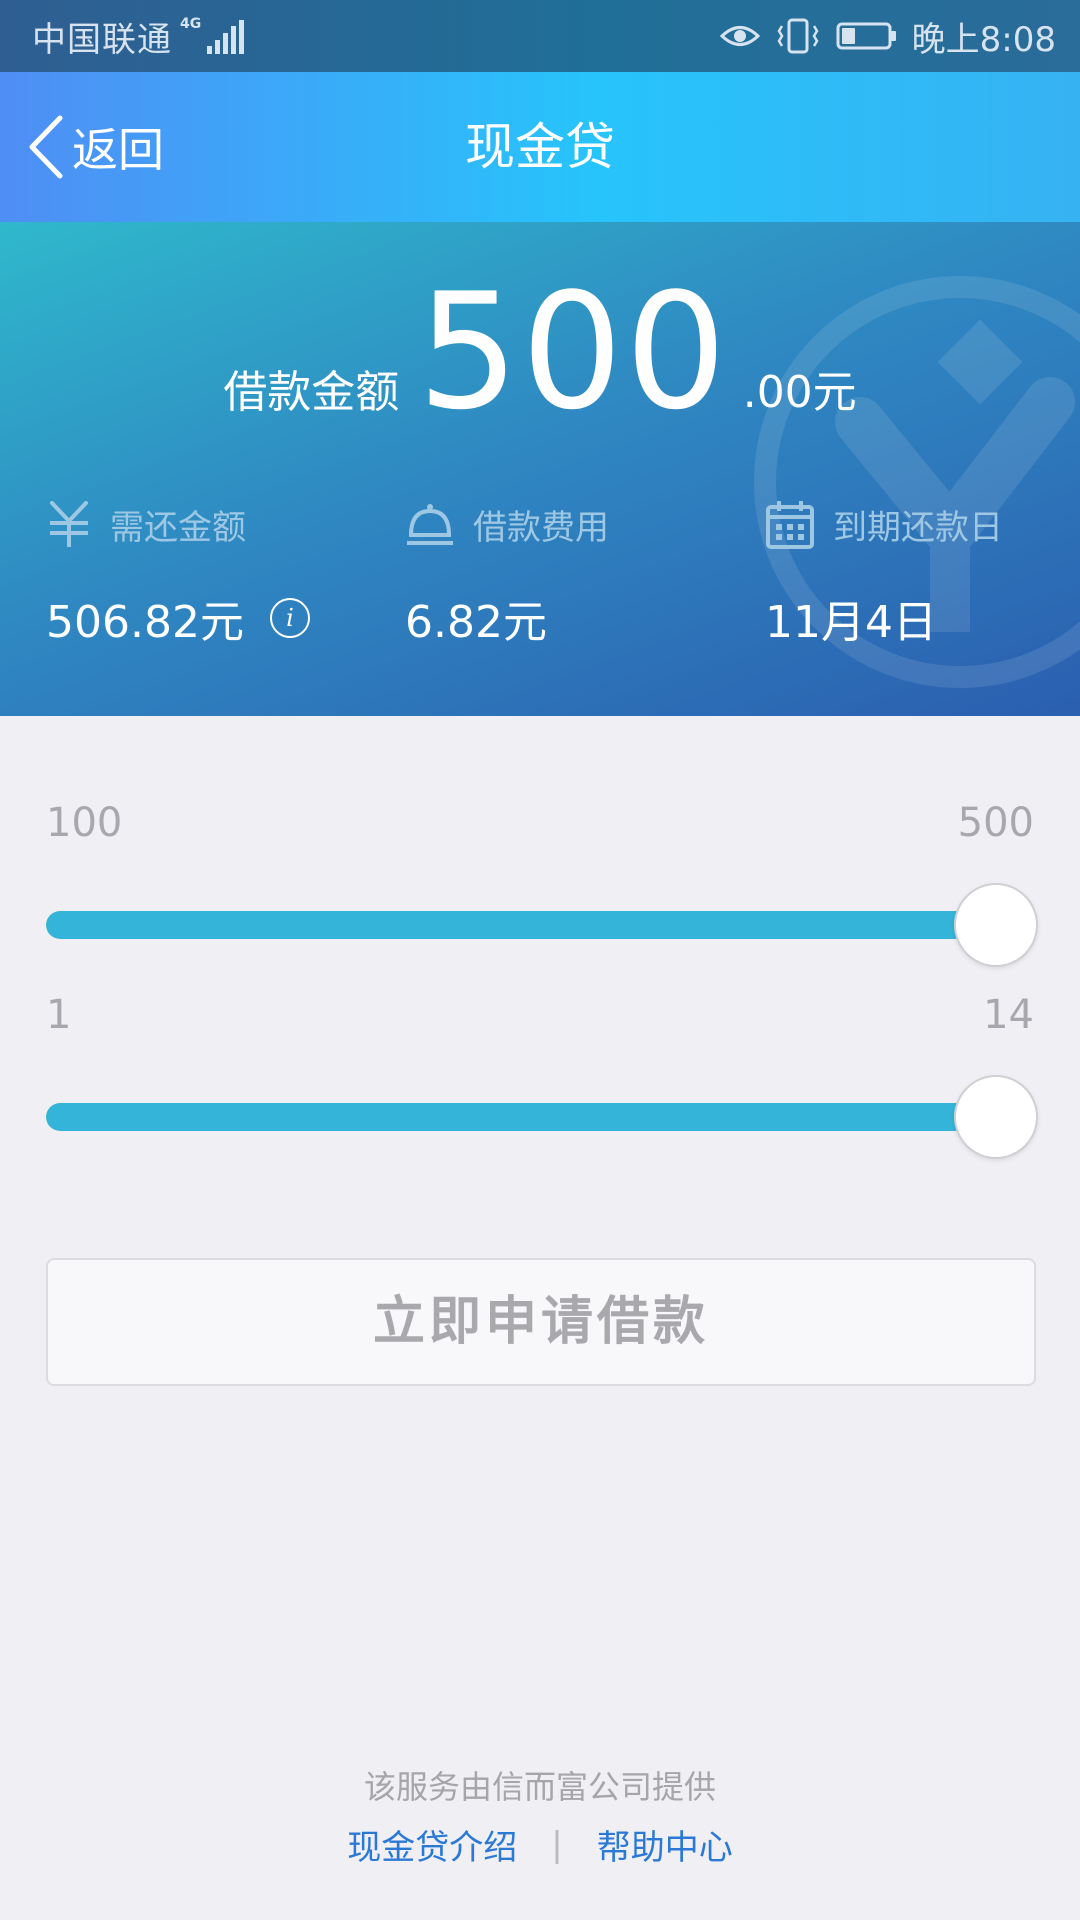  I want to click on stat-label: 到期还款日, so click(918, 527).